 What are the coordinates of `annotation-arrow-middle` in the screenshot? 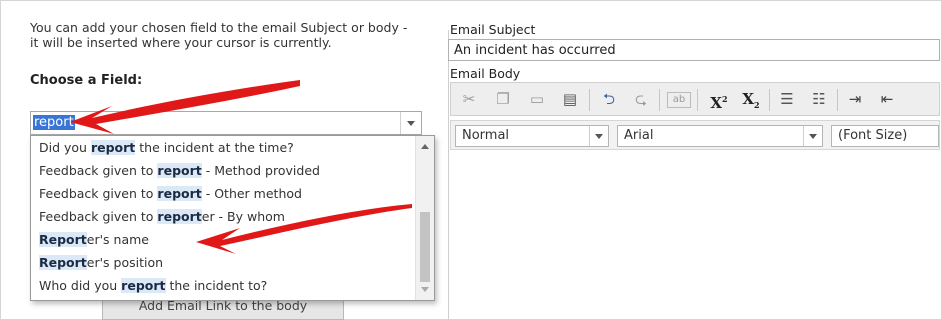 It's located at (314, 311).